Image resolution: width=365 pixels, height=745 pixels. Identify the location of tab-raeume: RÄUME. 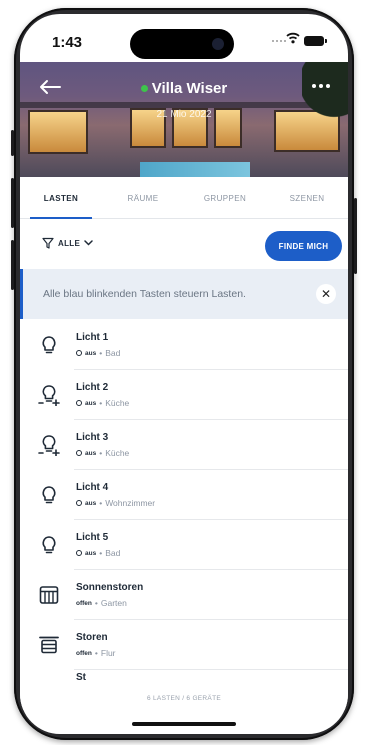
(143, 197).